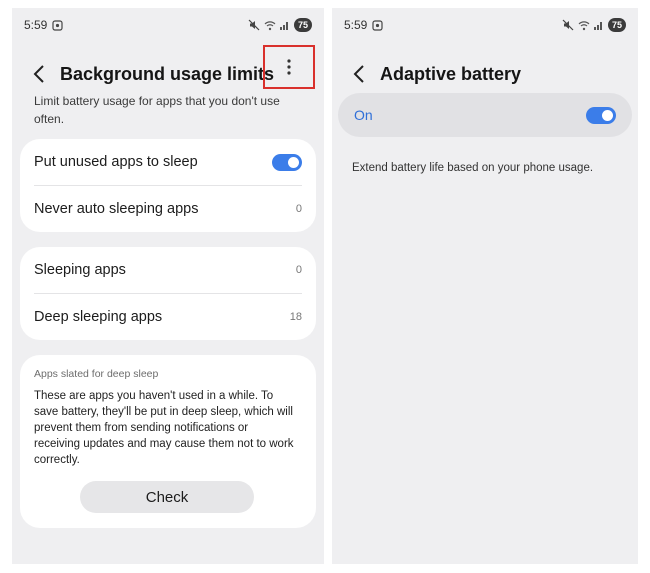  I want to click on more-options-button, so click(289, 67).